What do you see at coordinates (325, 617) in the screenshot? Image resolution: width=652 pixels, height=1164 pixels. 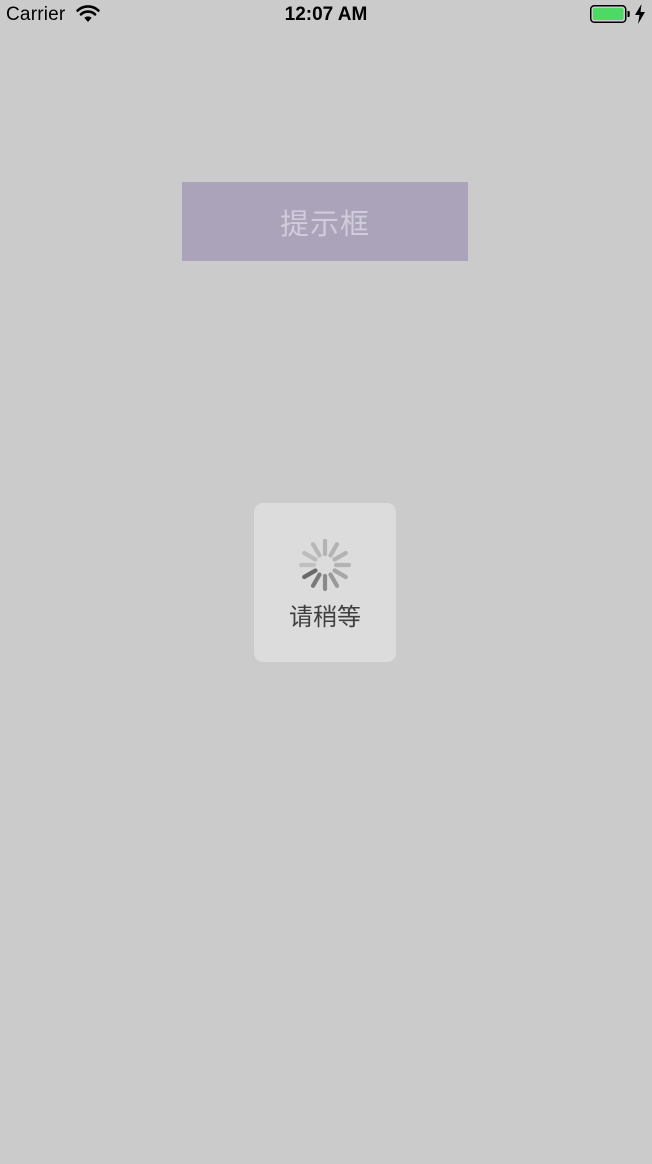 I see `loading-label: 请稍等` at bounding box center [325, 617].